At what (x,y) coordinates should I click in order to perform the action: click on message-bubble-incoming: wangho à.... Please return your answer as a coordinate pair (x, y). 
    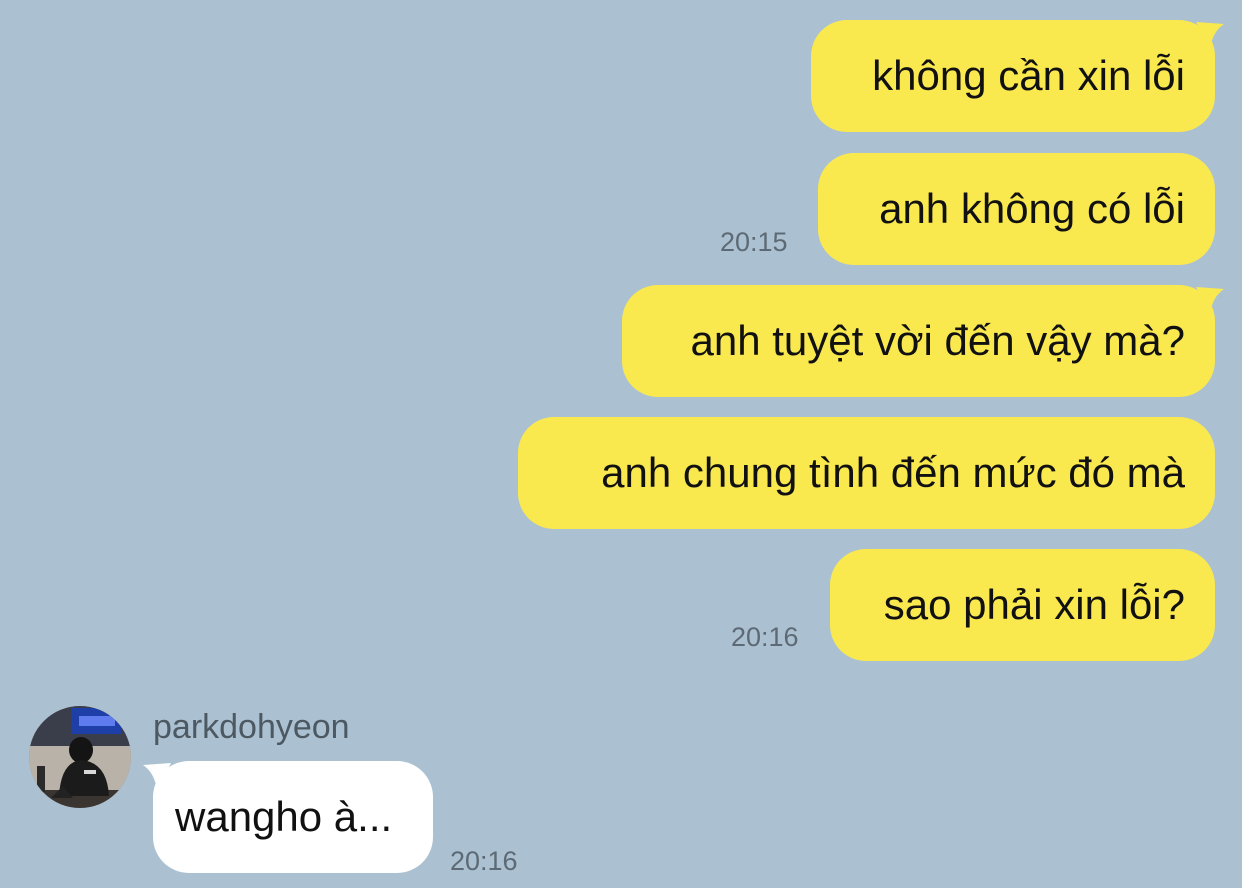
    Looking at the image, I should click on (293, 817).